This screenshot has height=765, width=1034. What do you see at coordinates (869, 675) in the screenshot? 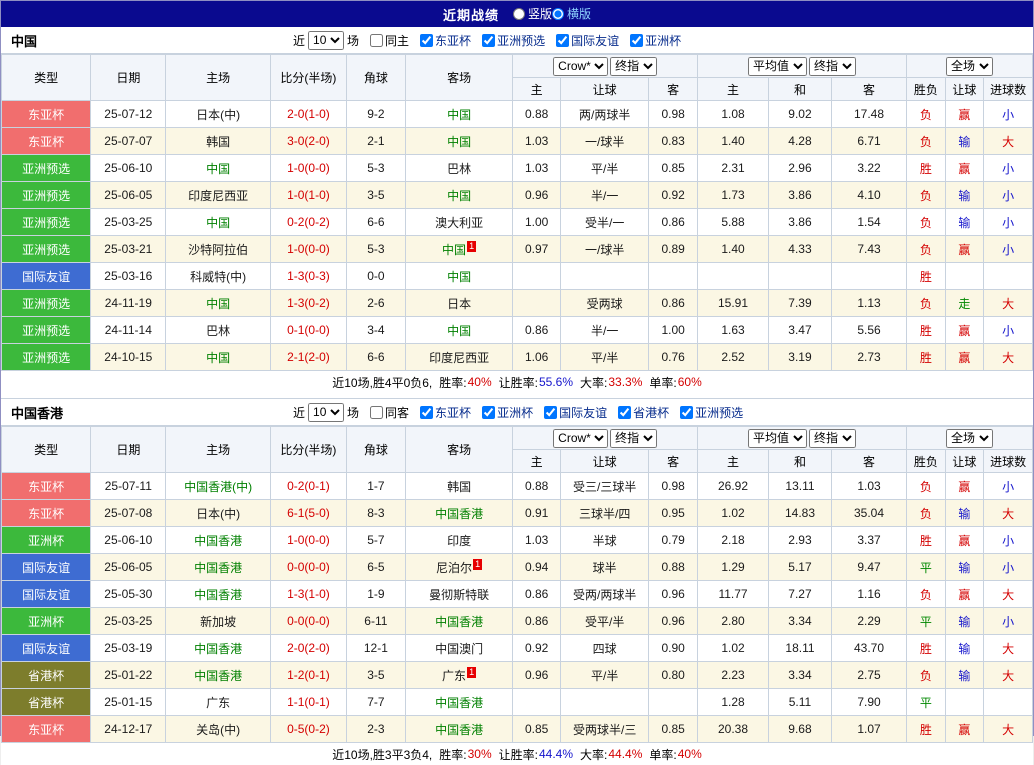
I see `euro-odds-cell-2: 2.75` at bounding box center [869, 675].